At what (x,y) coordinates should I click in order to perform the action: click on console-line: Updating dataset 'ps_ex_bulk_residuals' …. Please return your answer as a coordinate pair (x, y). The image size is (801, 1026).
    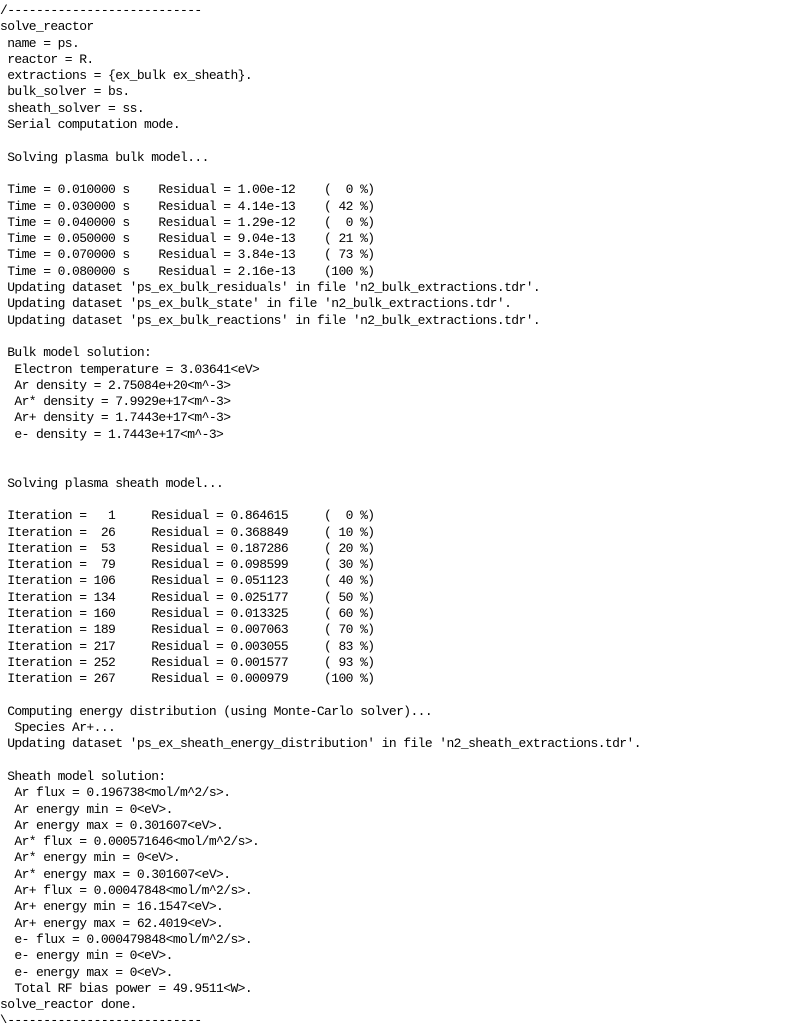
    Looking at the image, I should click on (270, 288).